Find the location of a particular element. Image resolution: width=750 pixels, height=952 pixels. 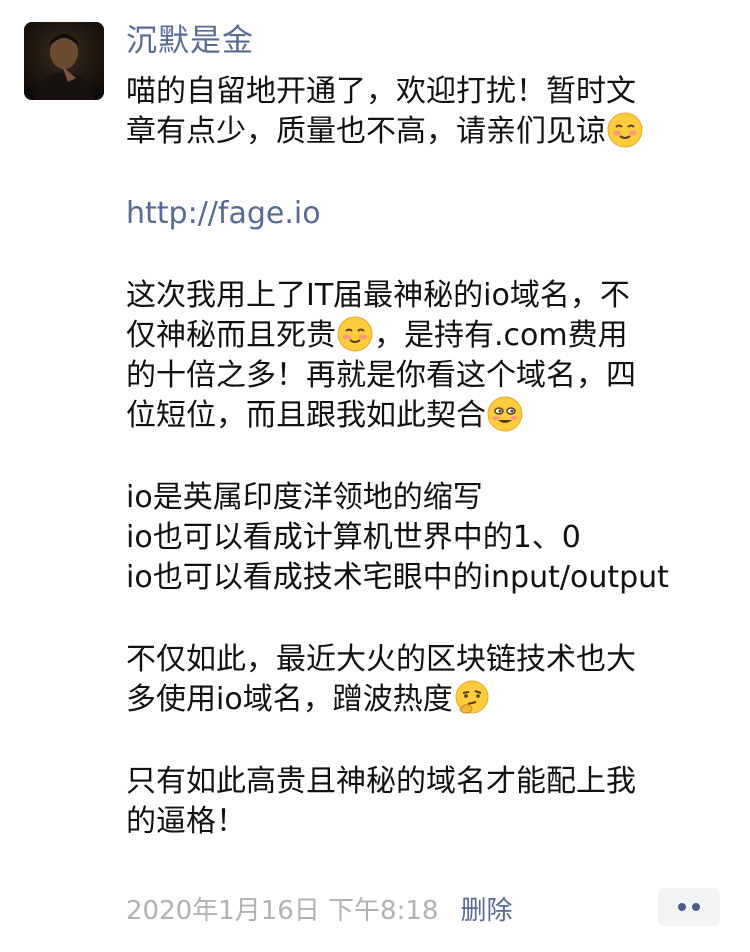

text-line: 的逼格！ is located at coordinates (186, 821).